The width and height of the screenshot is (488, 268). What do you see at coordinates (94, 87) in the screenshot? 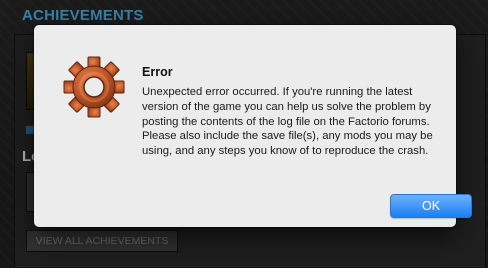
I see `gear-icon` at bounding box center [94, 87].